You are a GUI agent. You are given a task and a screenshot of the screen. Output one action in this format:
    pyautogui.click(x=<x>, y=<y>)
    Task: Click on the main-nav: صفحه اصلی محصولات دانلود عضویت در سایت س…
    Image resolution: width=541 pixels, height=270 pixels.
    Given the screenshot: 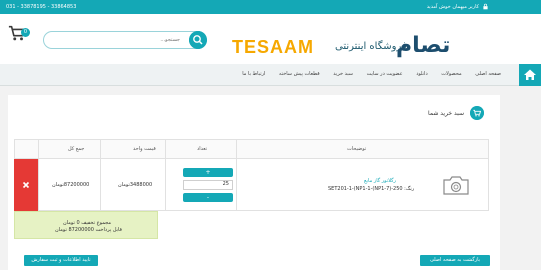 What is the action you would take?
    pyautogui.click(x=270, y=75)
    